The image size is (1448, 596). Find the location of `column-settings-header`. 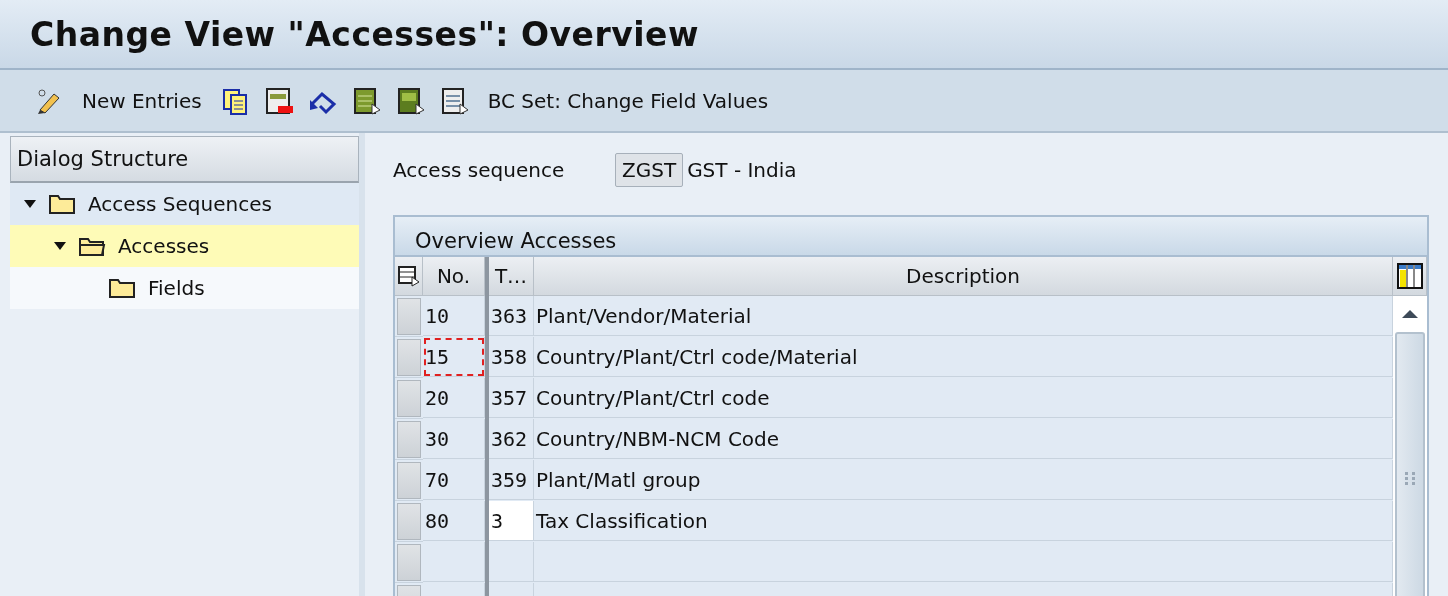

column-settings-header is located at coordinates (409, 276).